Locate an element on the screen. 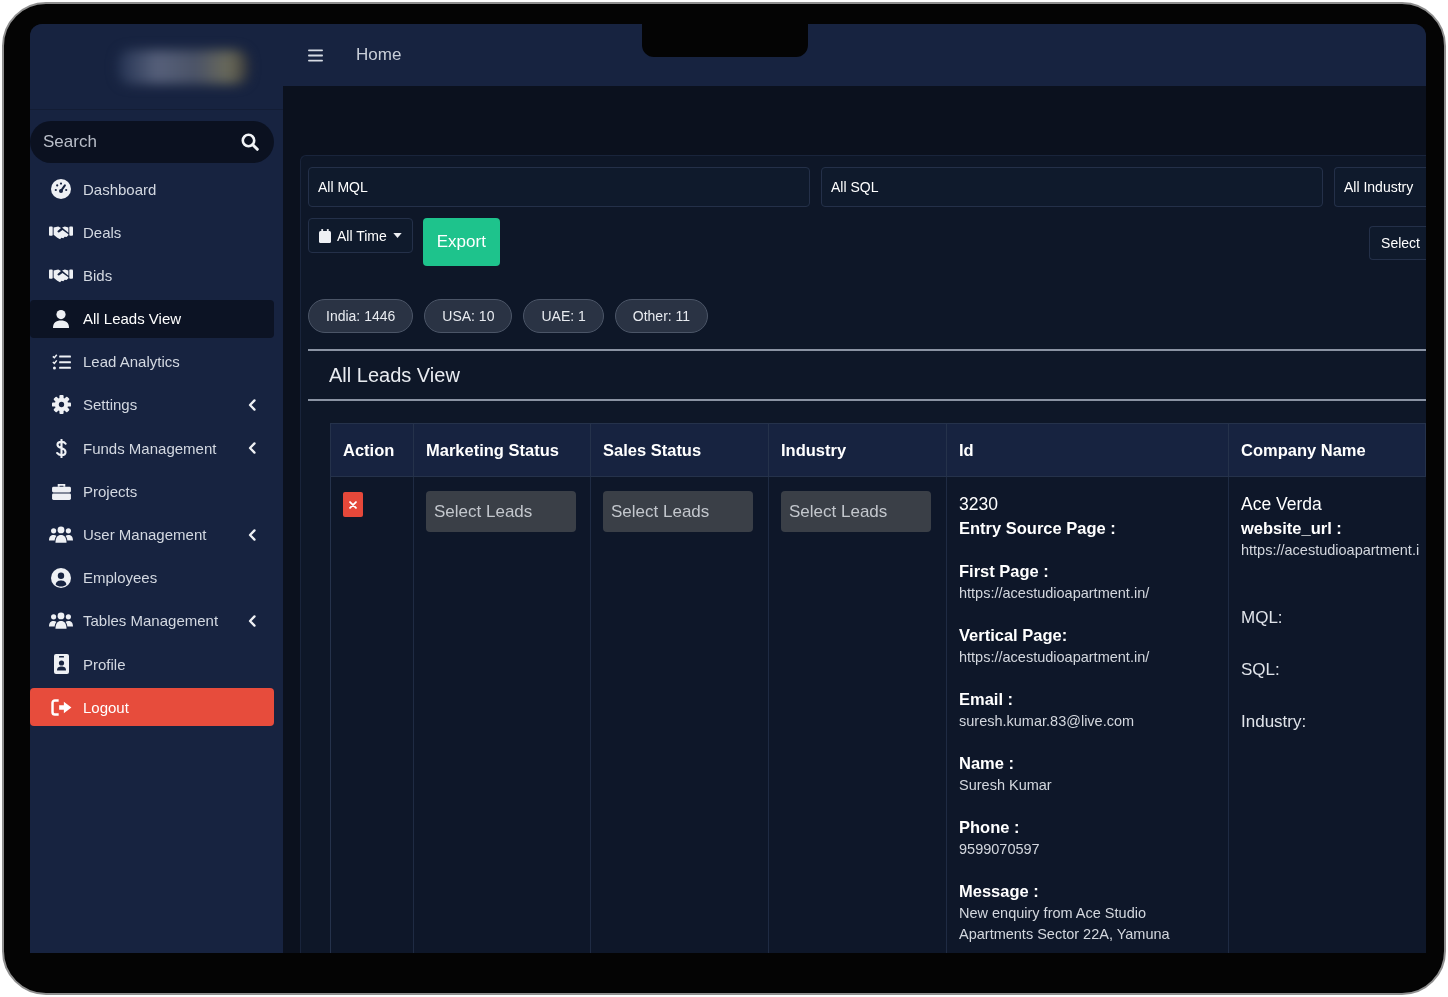  country-count-tag: India: 1446 is located at coordinates (361, 316).